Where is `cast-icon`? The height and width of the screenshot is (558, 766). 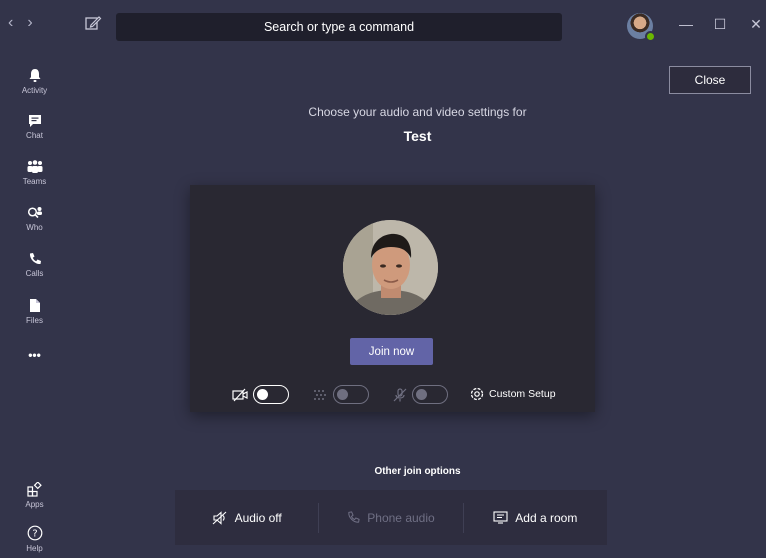 cast-icon is located at coordinates (500, 517).